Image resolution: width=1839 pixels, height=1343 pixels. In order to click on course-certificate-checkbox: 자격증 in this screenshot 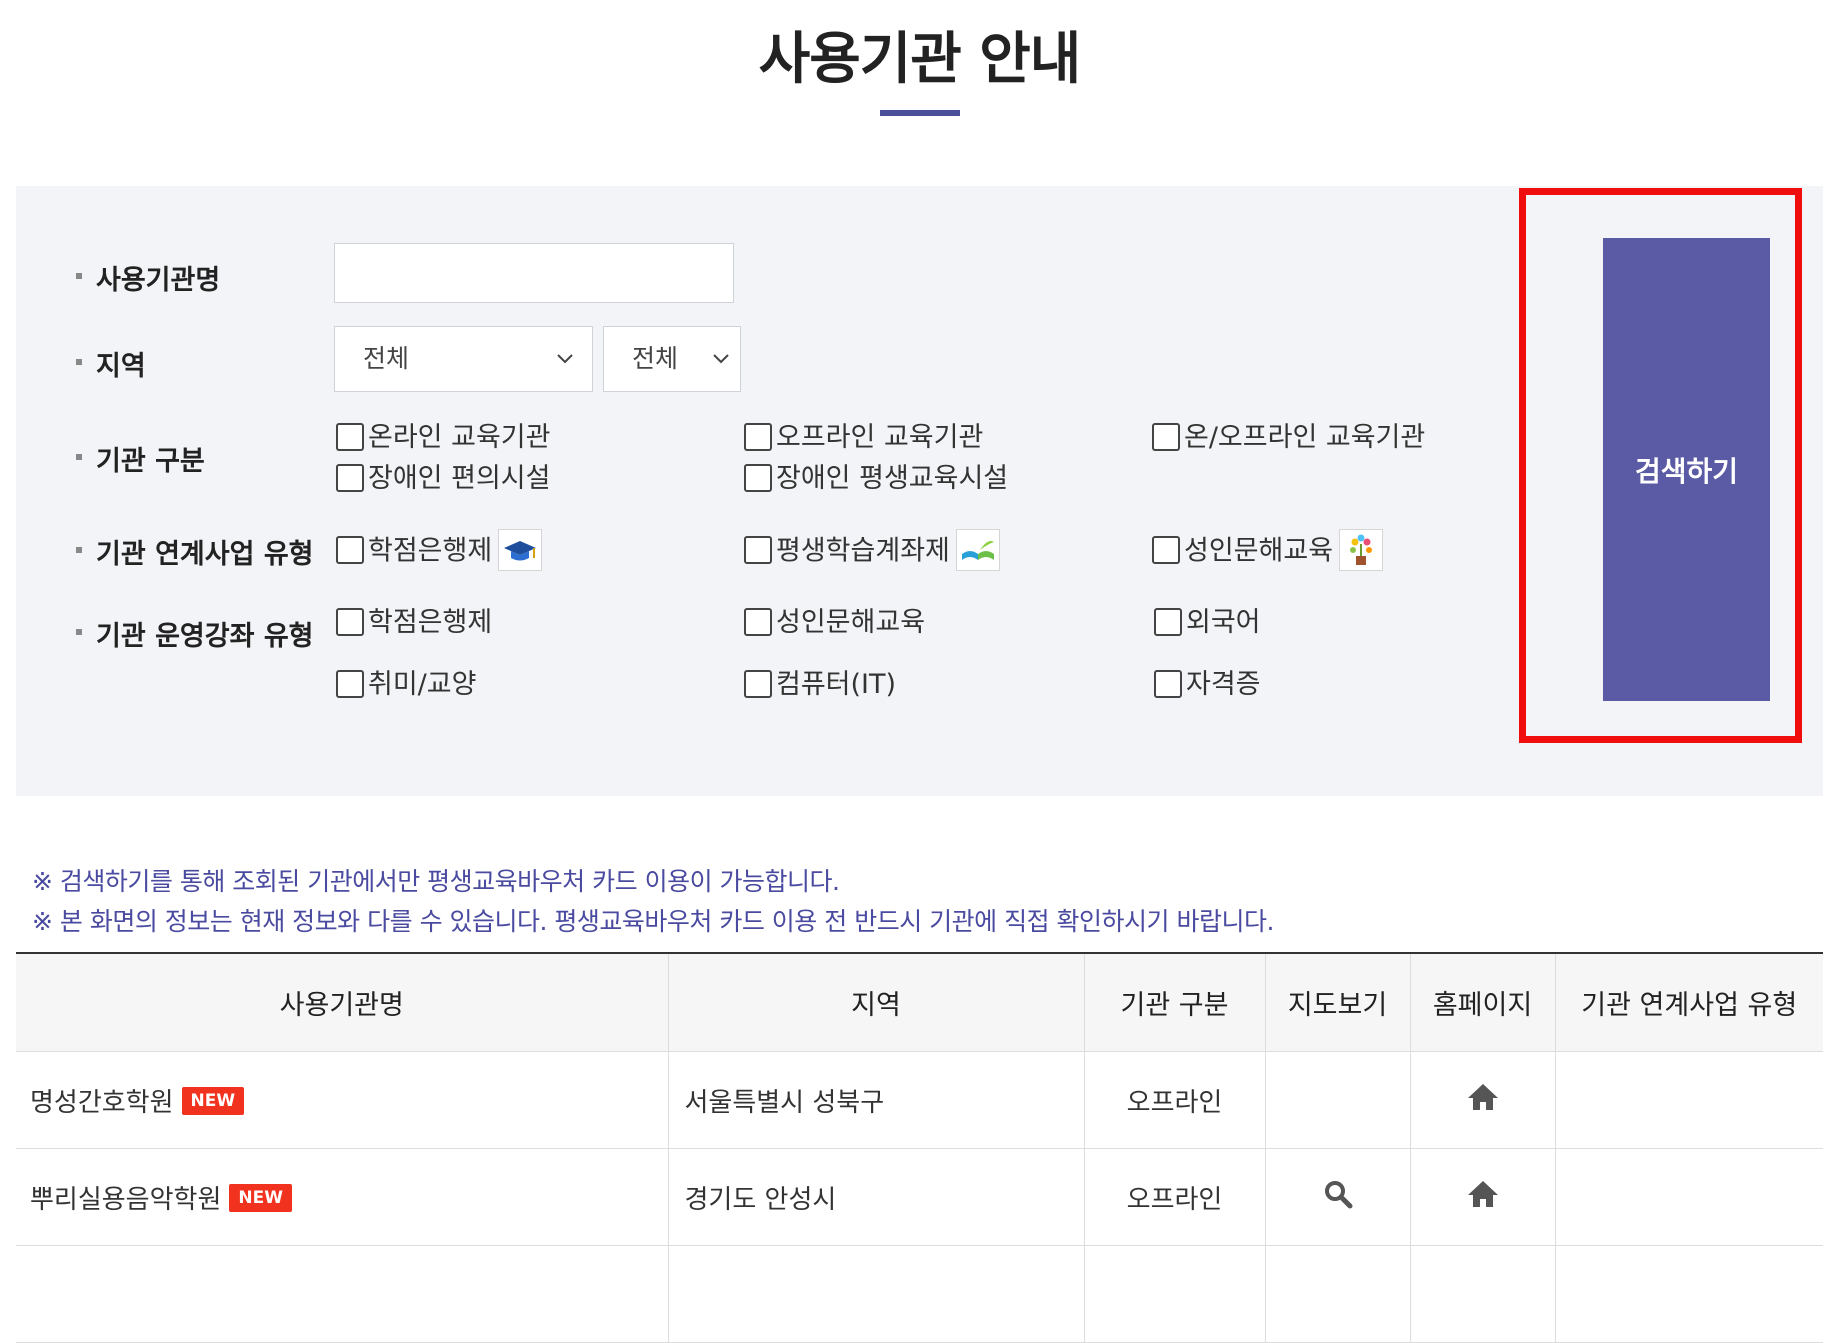, I will do `click(1207, 685)`.